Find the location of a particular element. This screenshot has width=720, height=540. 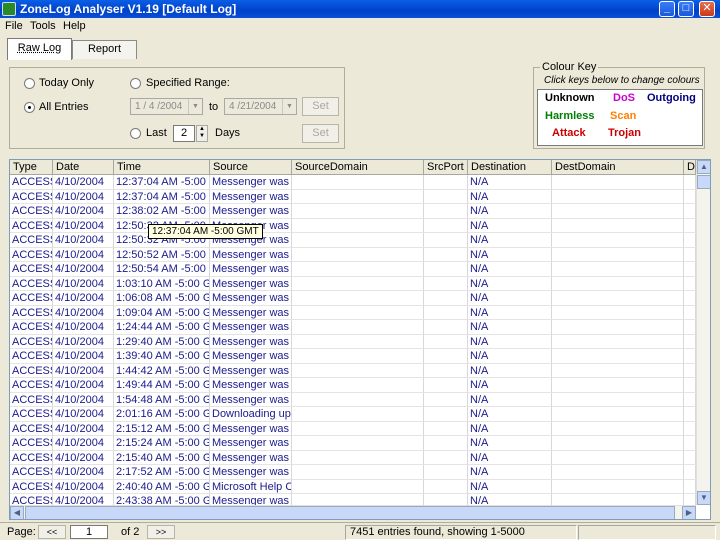

column-type: Type is located at coordinates (31, 167).